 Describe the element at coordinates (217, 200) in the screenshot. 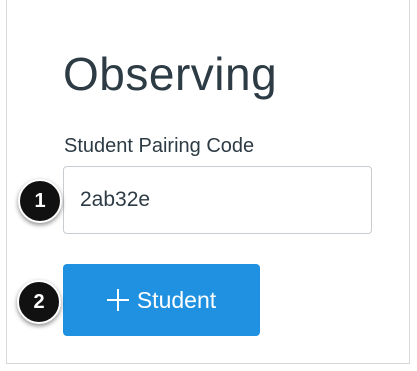

I see `pairing-code-input` at that location.